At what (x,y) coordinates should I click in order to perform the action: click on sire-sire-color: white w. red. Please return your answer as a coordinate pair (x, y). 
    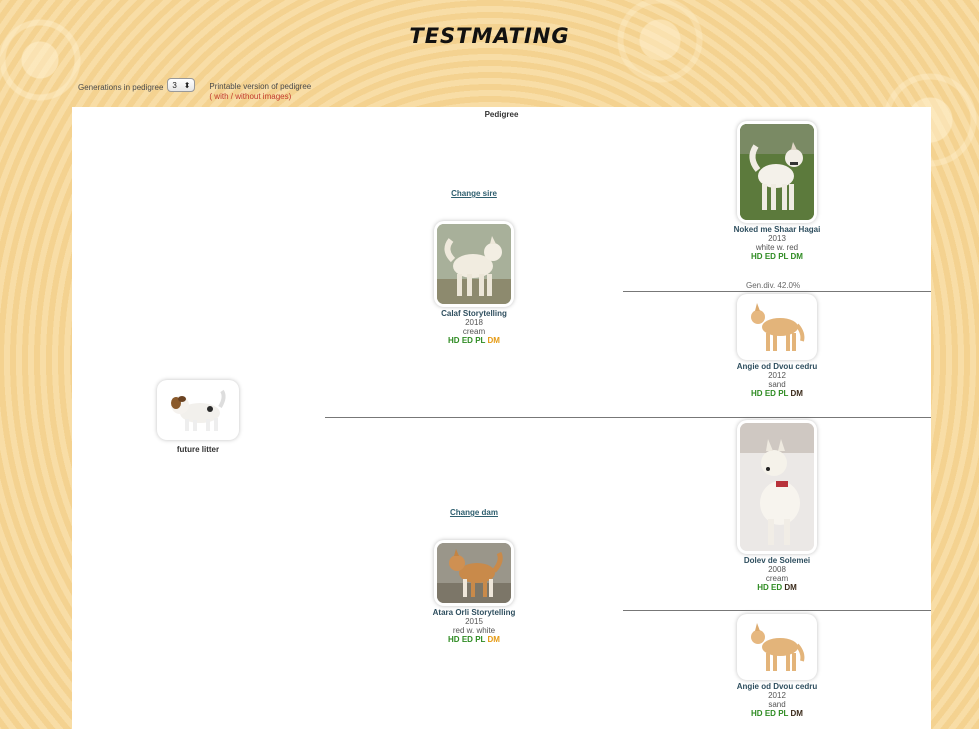
    Looking at the image, I should click on (777, 247).